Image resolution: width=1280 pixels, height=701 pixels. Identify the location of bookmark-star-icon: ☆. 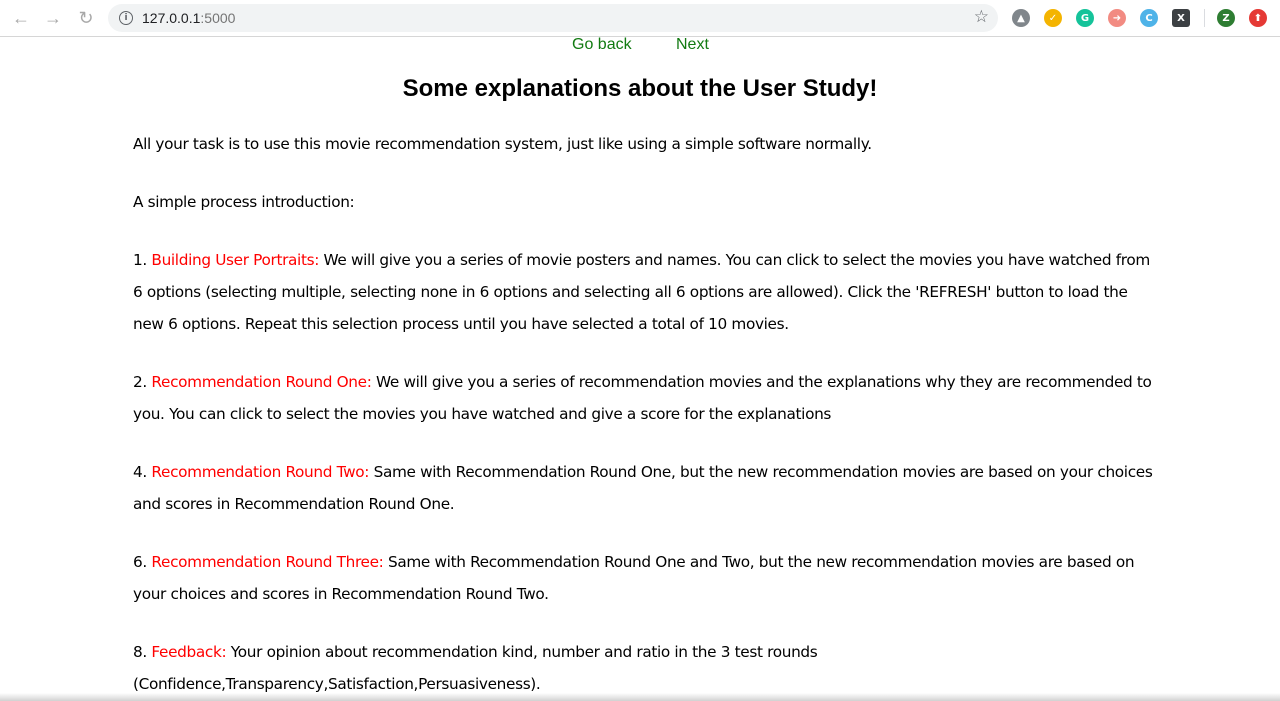
(981, 17).